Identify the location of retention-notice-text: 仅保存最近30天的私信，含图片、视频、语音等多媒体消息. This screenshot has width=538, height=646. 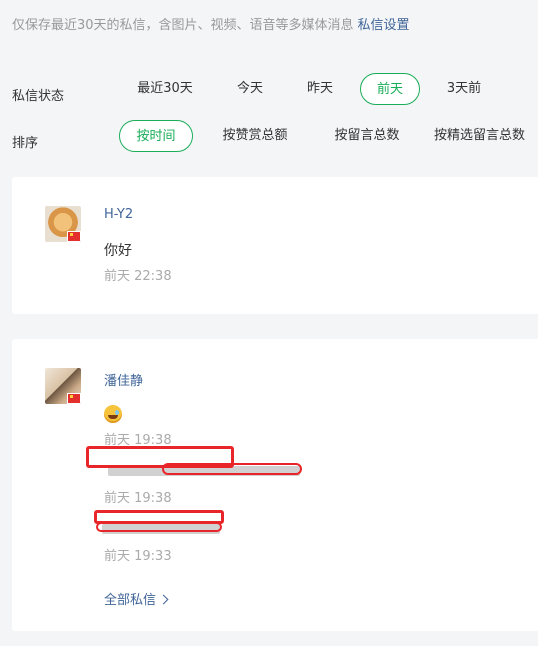
(183, 25).